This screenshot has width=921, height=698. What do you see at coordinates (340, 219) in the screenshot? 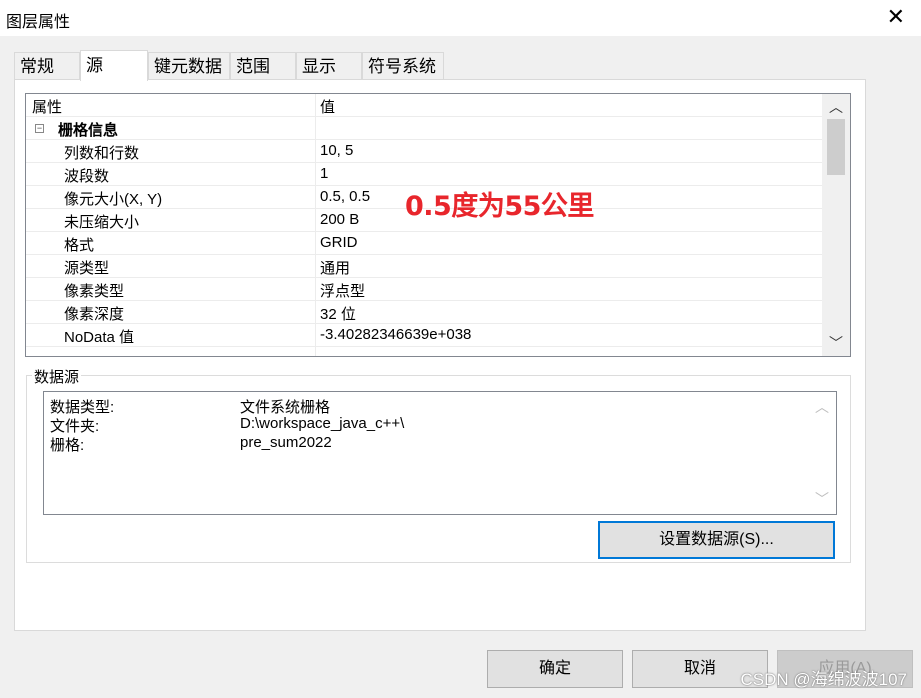
I see `row-value: 200 B` at bounding box center [340, 219].